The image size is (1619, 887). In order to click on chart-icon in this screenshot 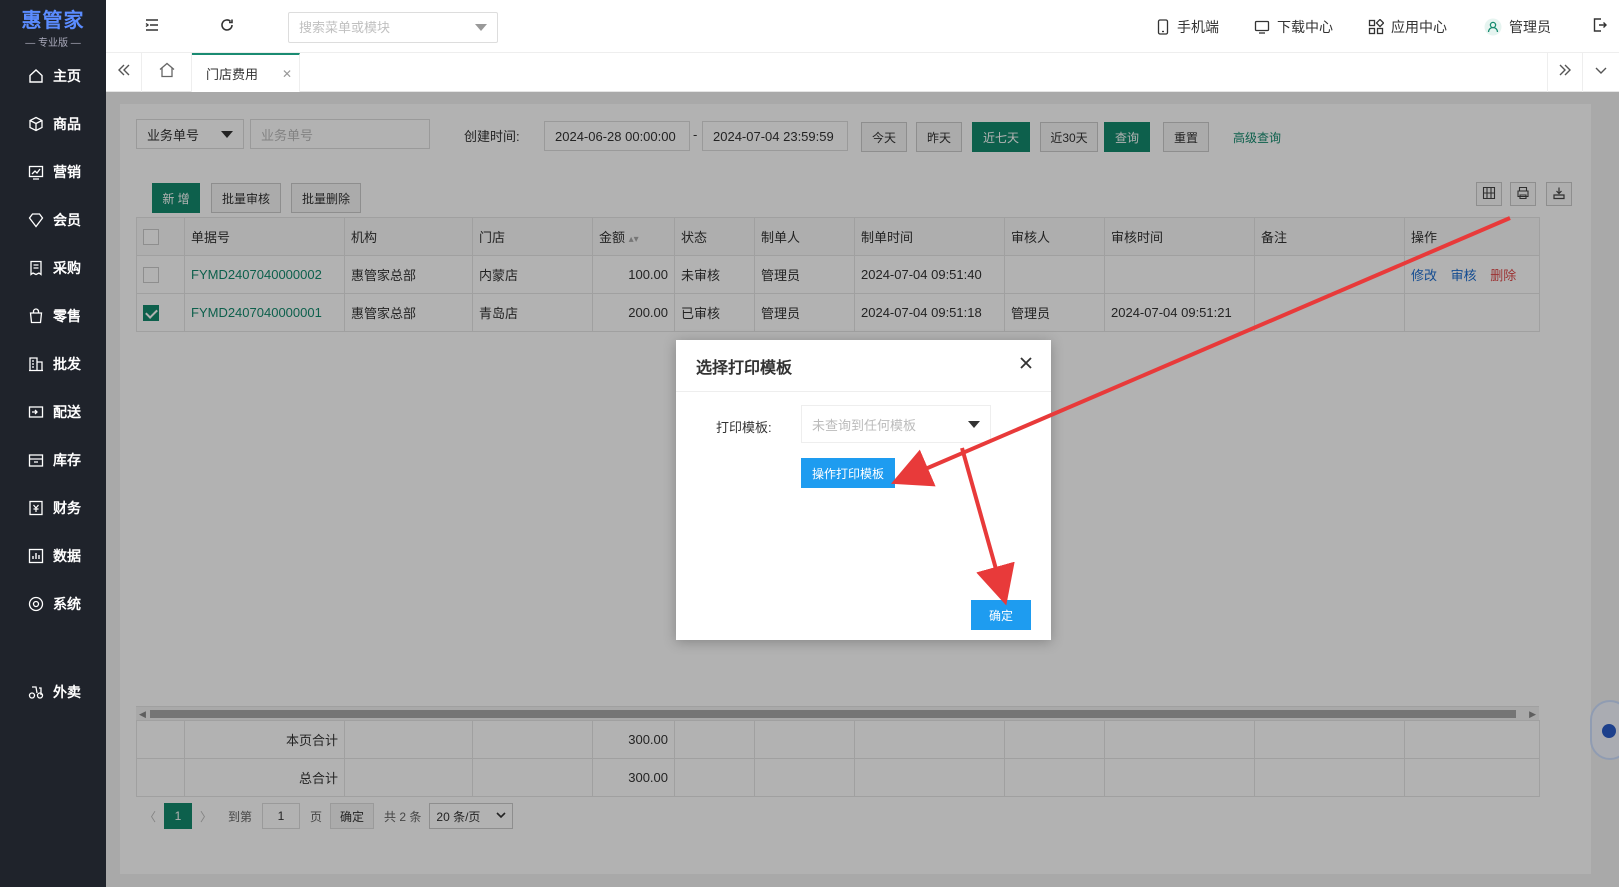, I will do `click(36, 172)`.